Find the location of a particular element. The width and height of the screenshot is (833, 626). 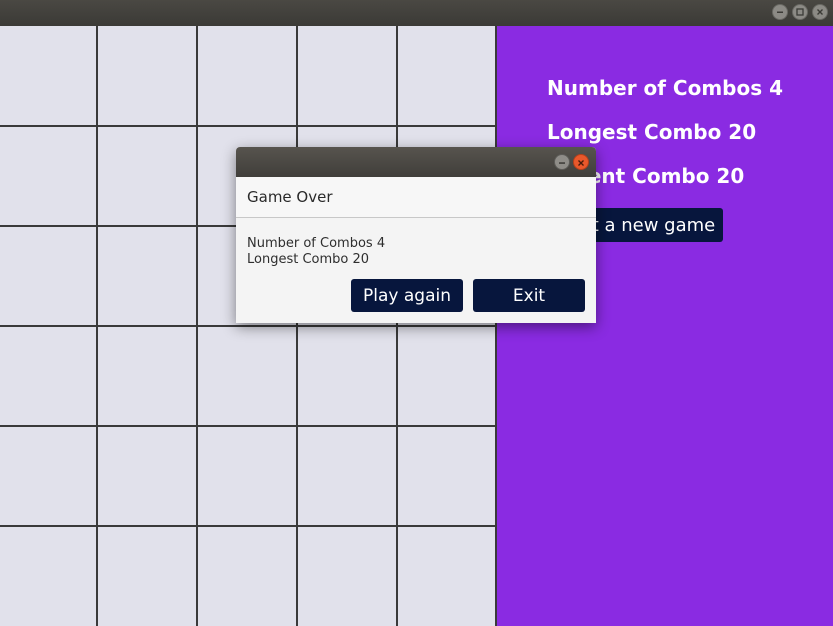

dialog-header: Game Over is located at coordinates (416, 197).